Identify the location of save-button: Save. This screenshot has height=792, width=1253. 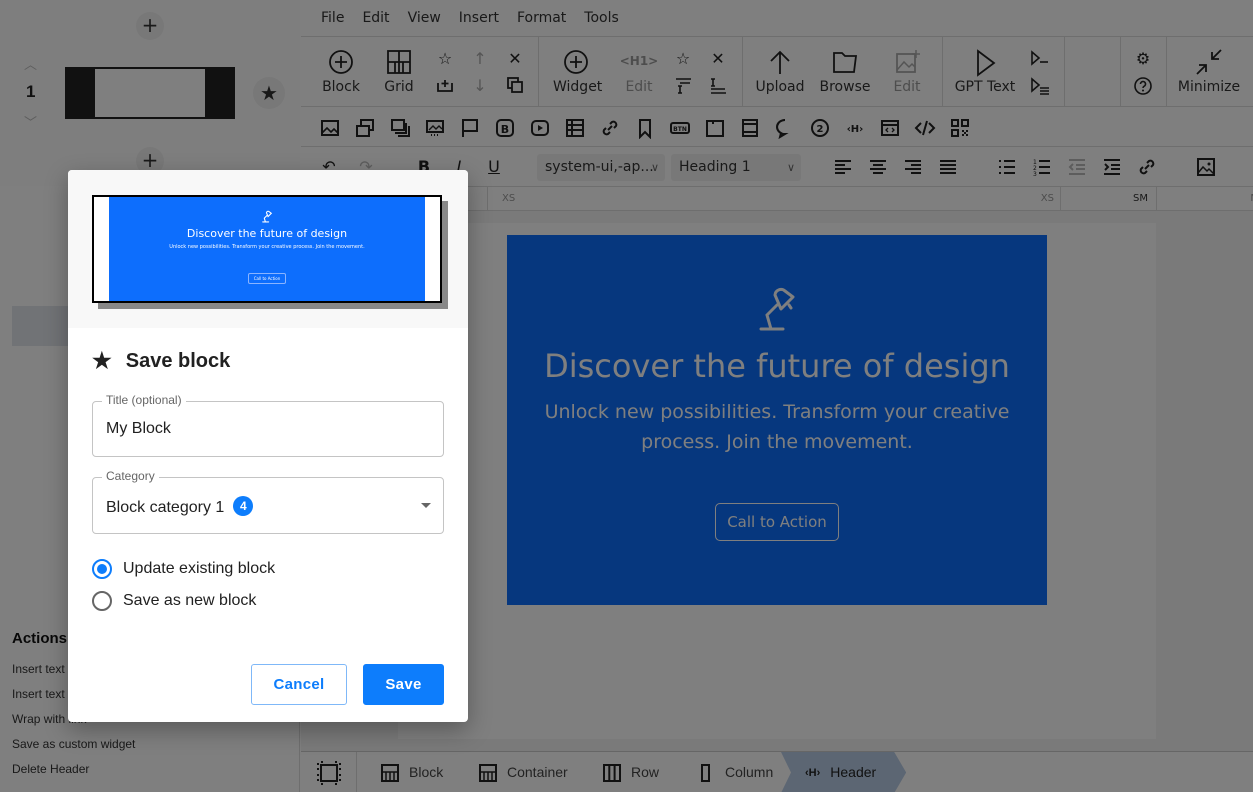
(403, 684).